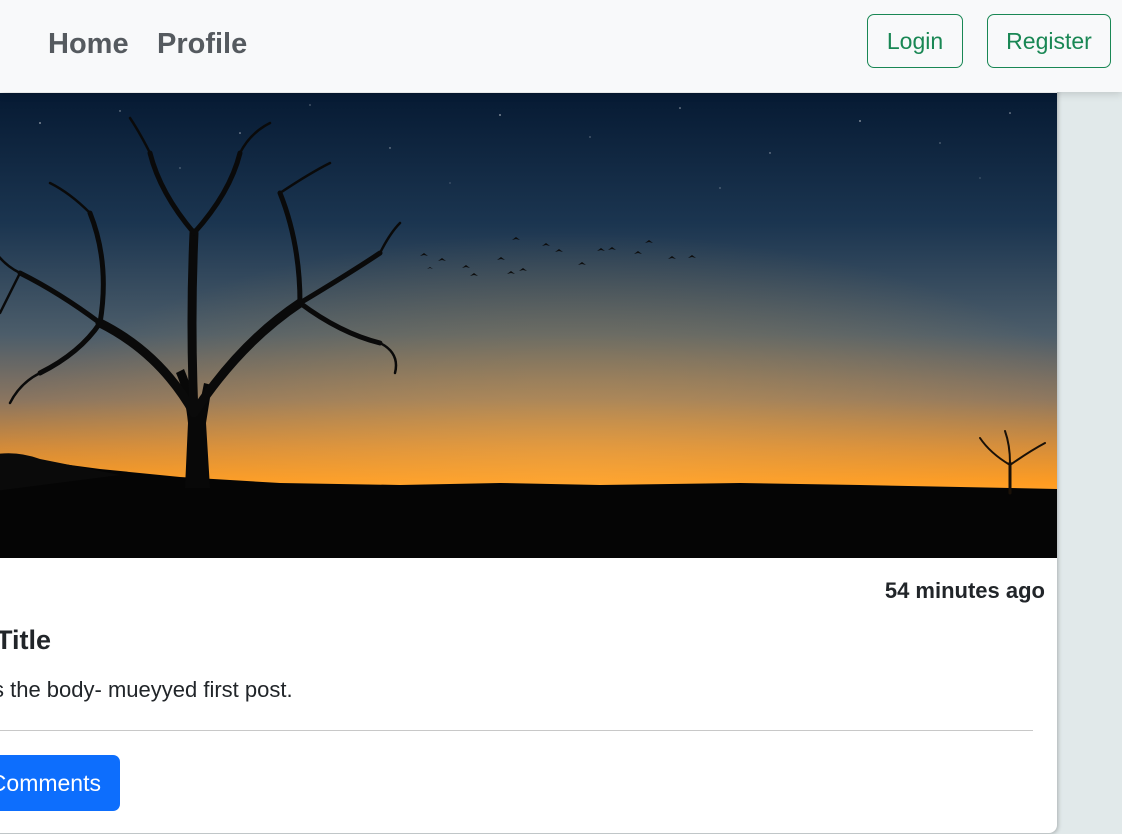 Image resolution: width=1122 pixels, height=834 pixels. I want to click on post-timestamp: 54 minutes ago, so click(964, 590).